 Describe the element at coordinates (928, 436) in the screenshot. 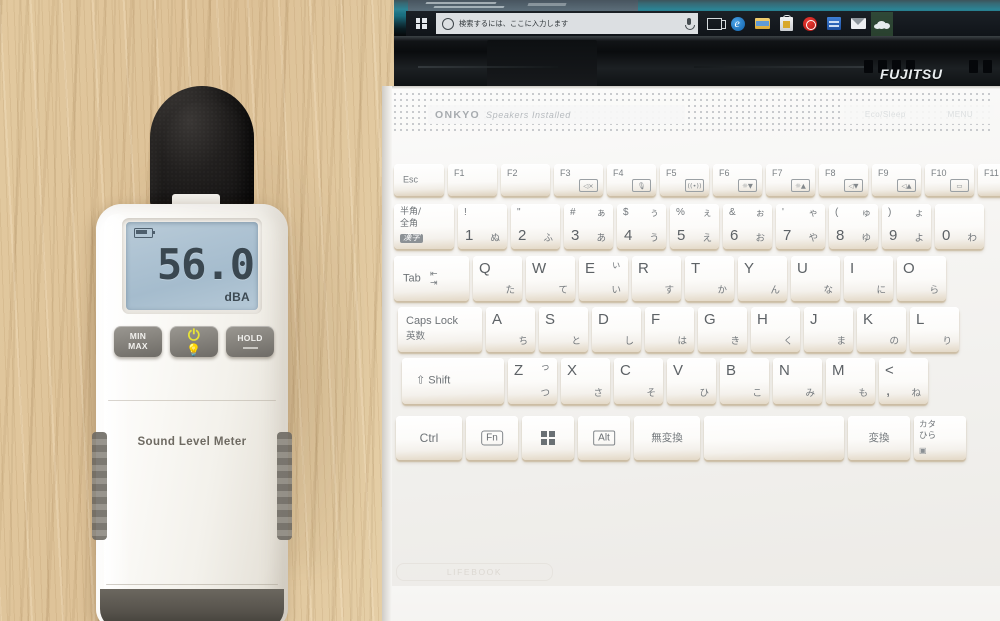

I see `key-sublabel: ひら` at that location.